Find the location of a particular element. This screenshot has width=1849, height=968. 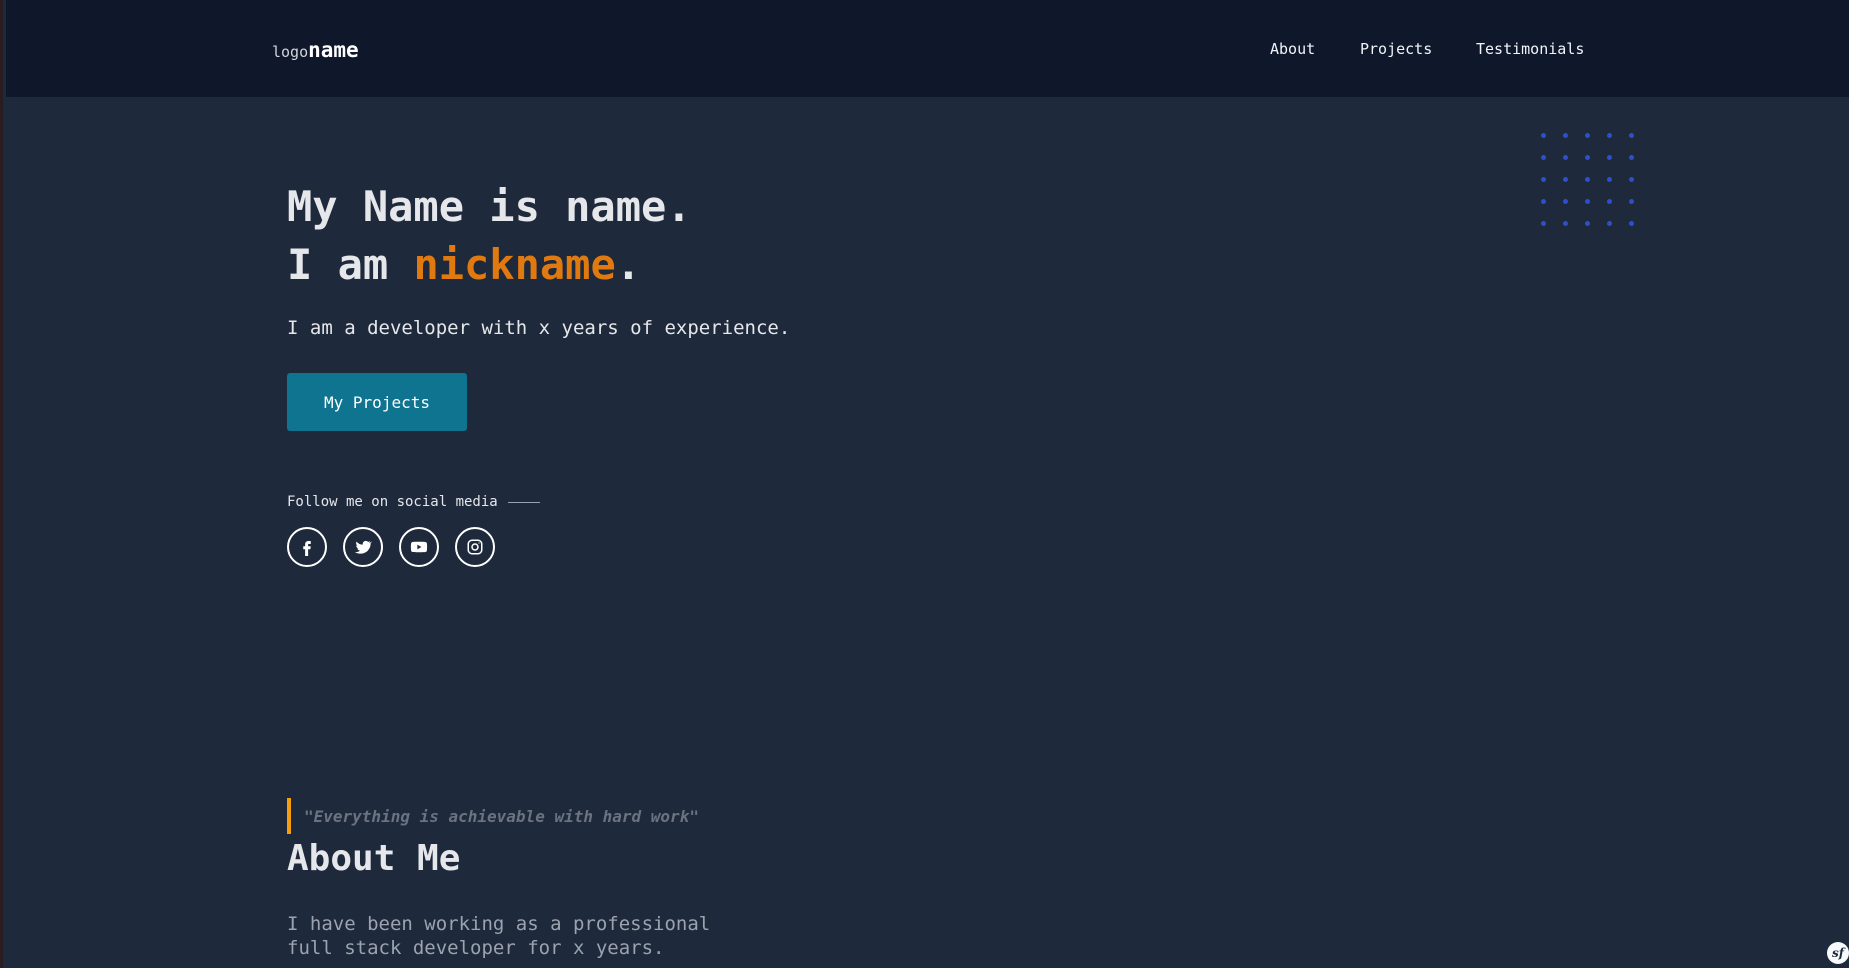

nav-link-about: About is located at coordinates (1292, 49).